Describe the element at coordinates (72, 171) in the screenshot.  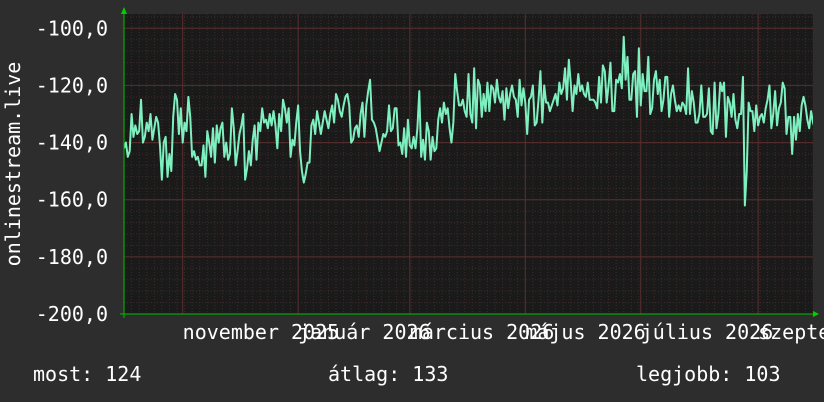
I see `y-tick-labels: -100,0 -120,0 -140,0 -160,0 -180,0 -200,0` at that location.